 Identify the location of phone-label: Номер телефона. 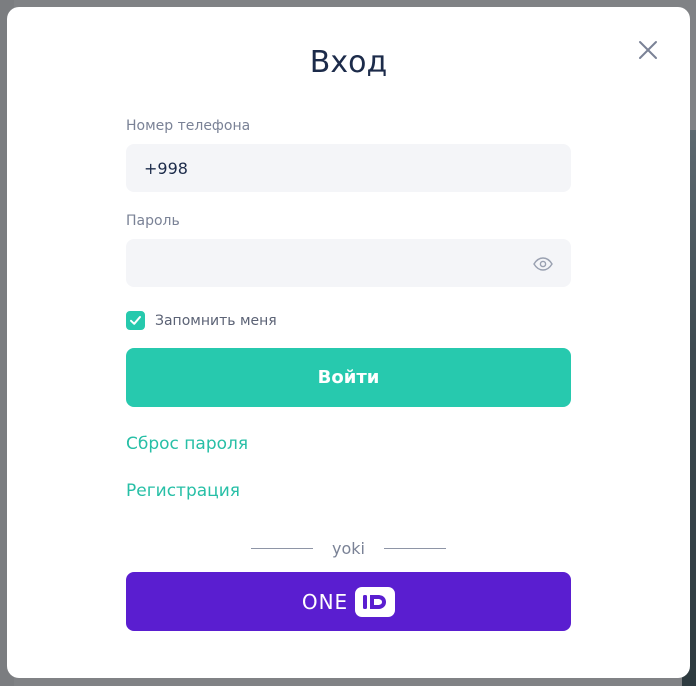
(188, 126).